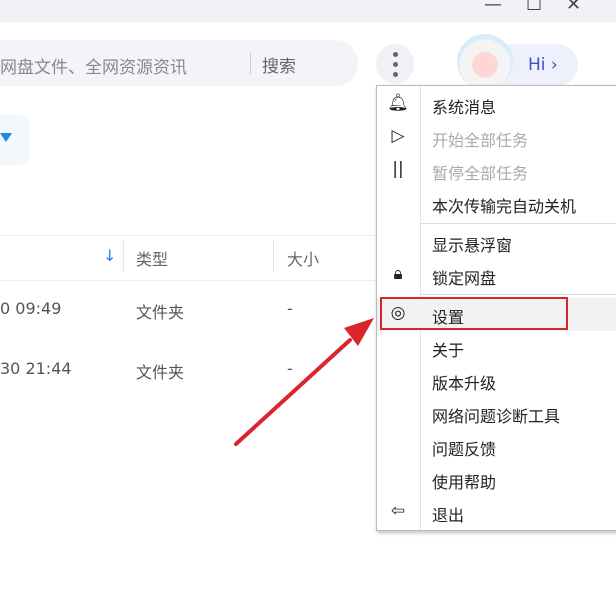  I want to click on title-bar: — ☐ ✕, so click(308, 11).